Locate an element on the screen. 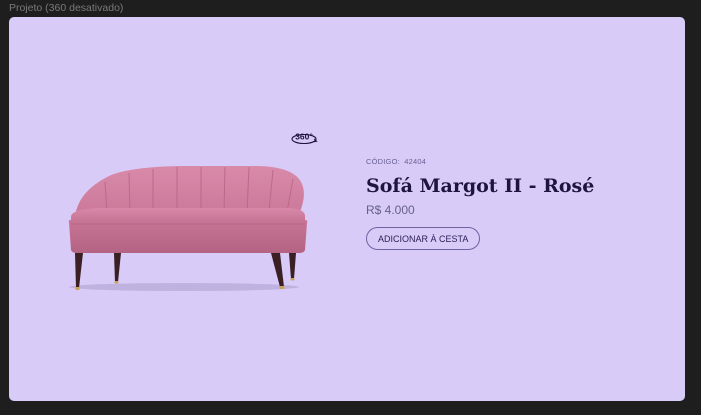 This screenshot has height=415, width=701. add-to-cart-button: ADICIONAR À CESTA is located at coordinates (423, 238).